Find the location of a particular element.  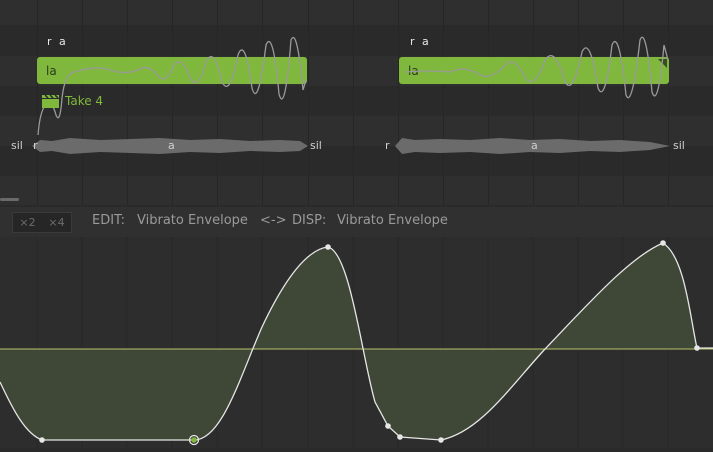

zoom-toggle: ×2 ×4 is located at coordinates (42, 222).